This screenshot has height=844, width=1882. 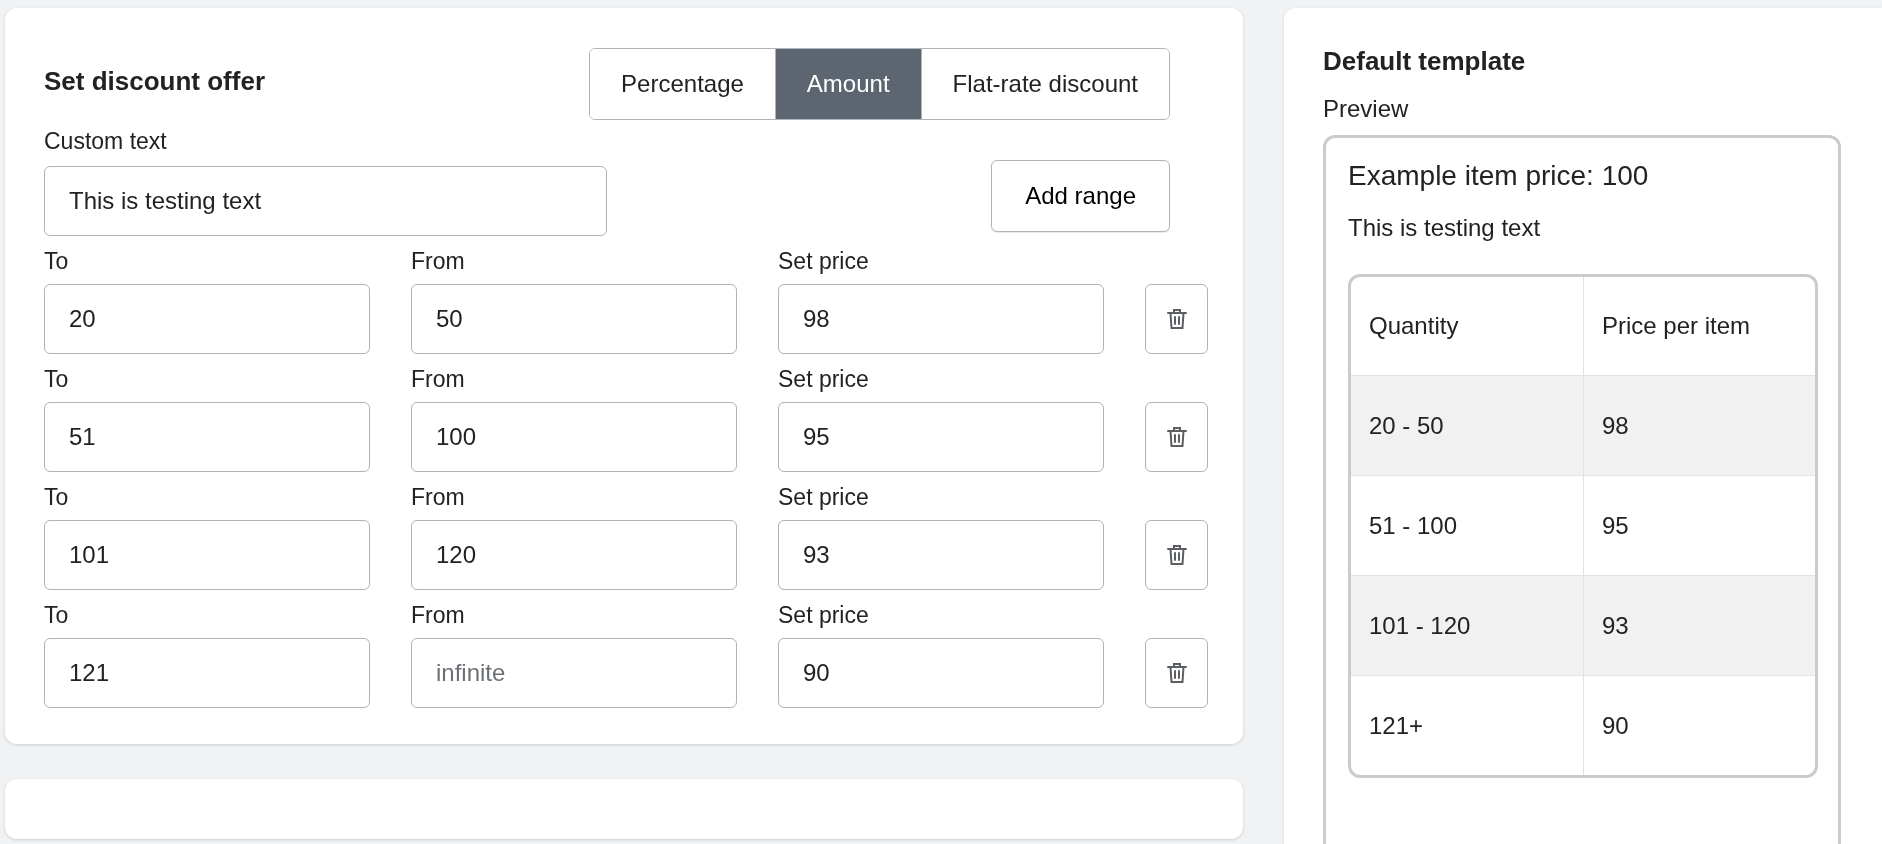 What do you see at coordinates (1080, 196) in the screenshot?
I see `add-range-button: Add range` at bounding box center [1080, 196].